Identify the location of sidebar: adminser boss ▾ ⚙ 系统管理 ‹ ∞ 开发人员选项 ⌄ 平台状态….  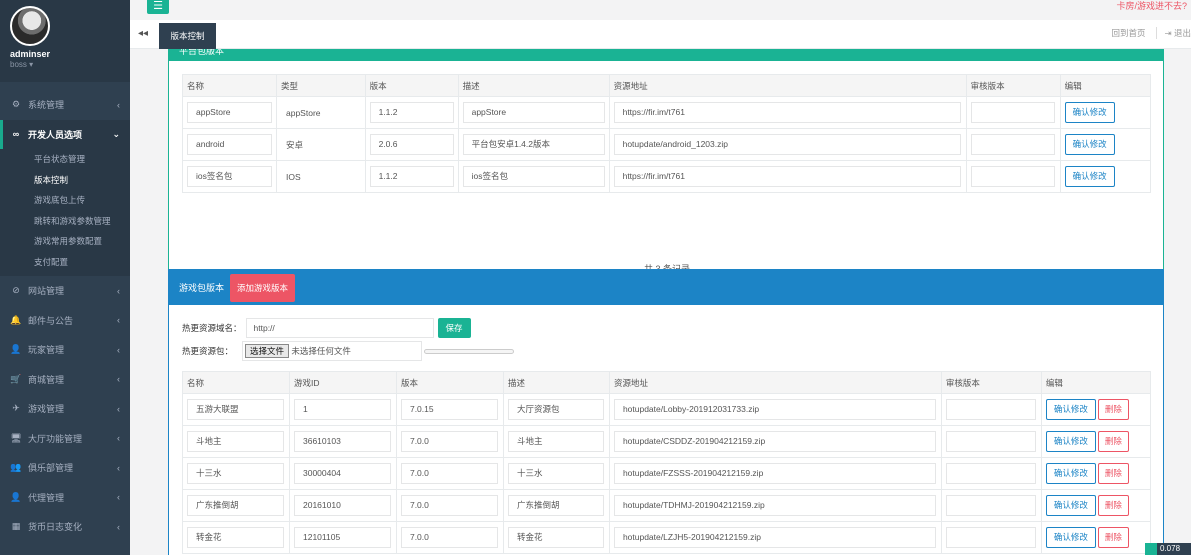
(65, 277).